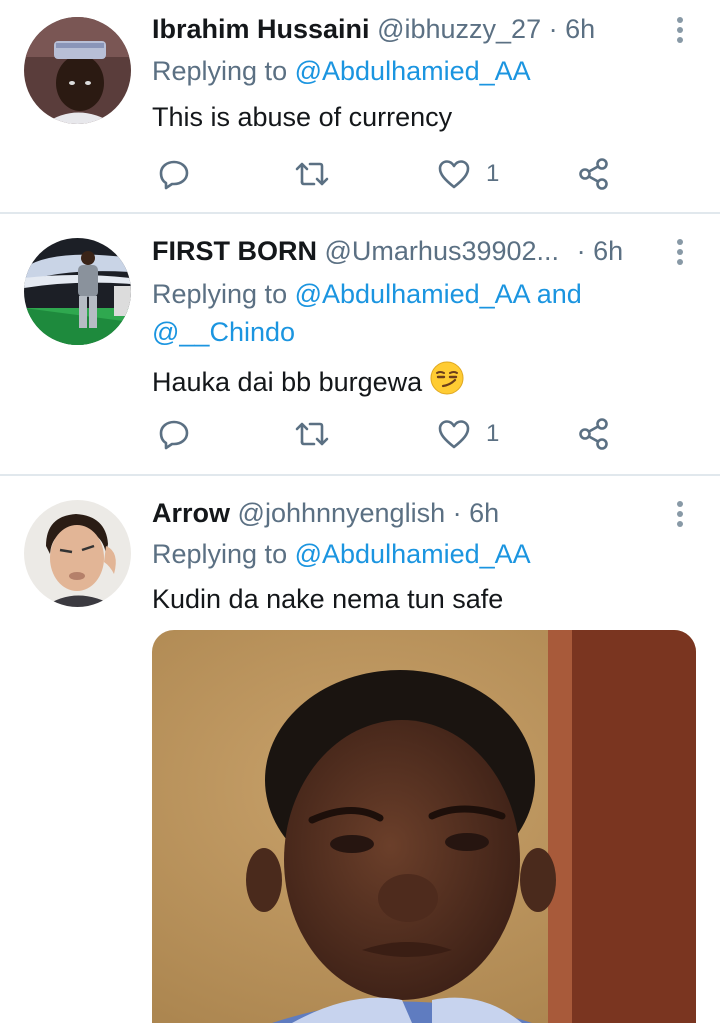 The width and height of the screenshot is (720, 1023). What do you see at coordinates (223, 332) in the screenshot?
I see `mention-link-2: @__Chindo` at bounding box center [223, 332].